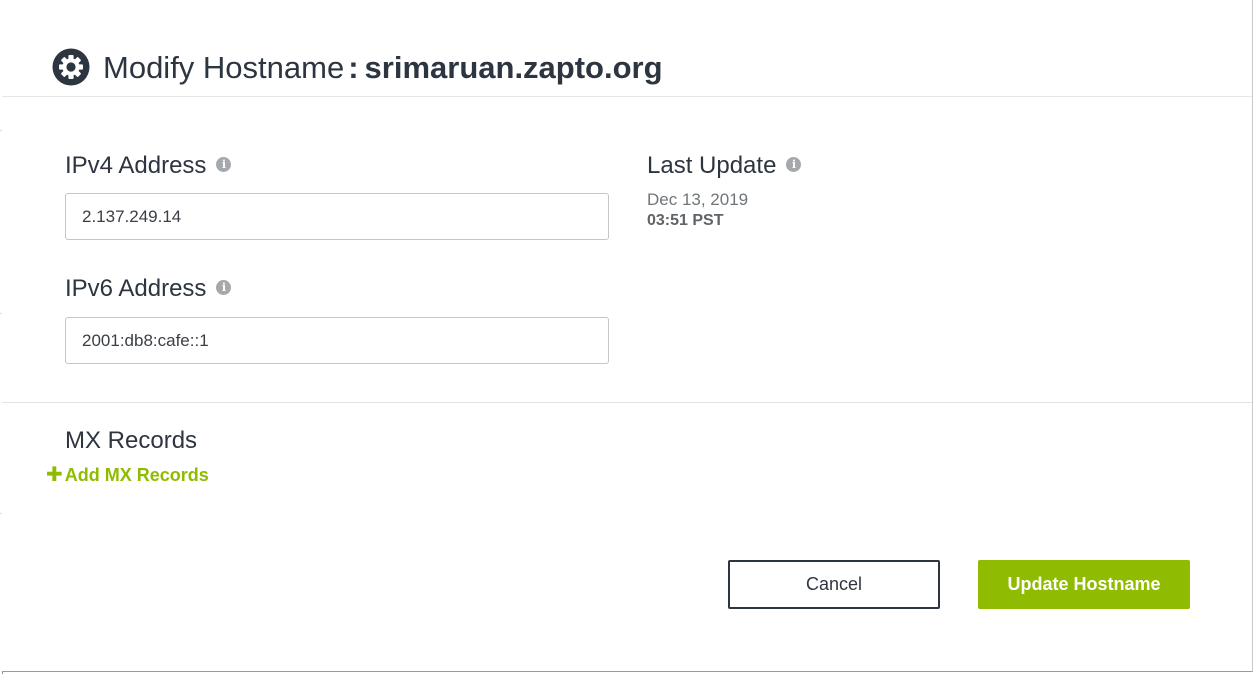  Describe the element at coordinates (136, 475) in the screenshot. I see `add-mx-records-label: Add MX Records` at that location.